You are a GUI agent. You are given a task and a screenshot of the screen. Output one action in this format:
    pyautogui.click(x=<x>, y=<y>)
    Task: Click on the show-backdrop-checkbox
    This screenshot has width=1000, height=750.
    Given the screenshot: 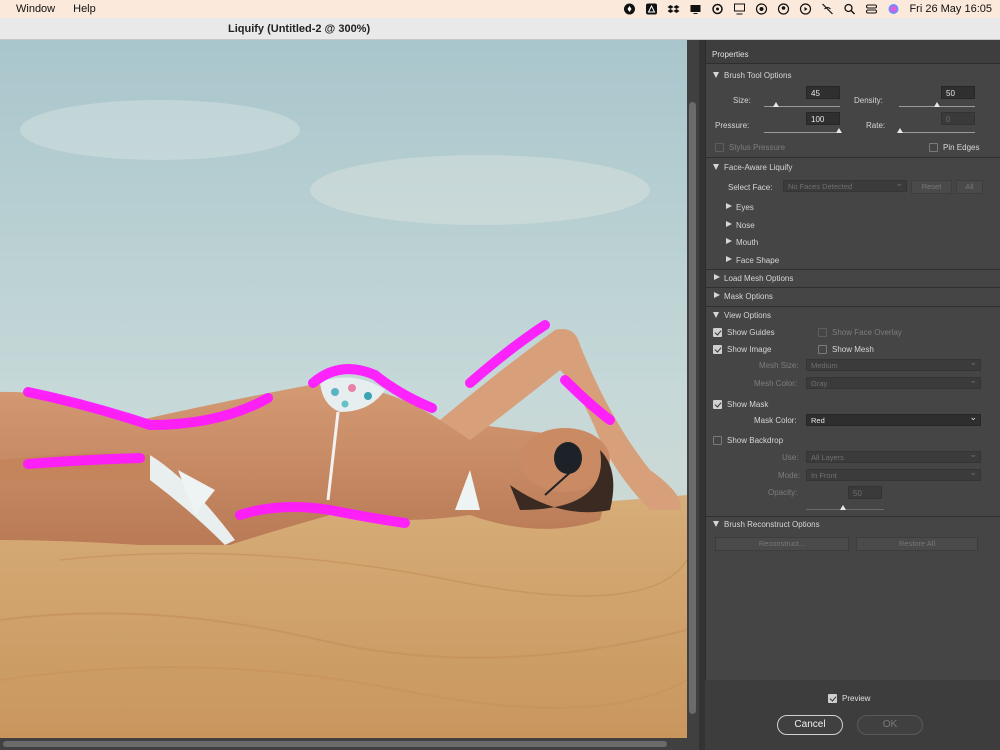 What is the action you would take?
    pyautogui.click(x=717, y=440)
    